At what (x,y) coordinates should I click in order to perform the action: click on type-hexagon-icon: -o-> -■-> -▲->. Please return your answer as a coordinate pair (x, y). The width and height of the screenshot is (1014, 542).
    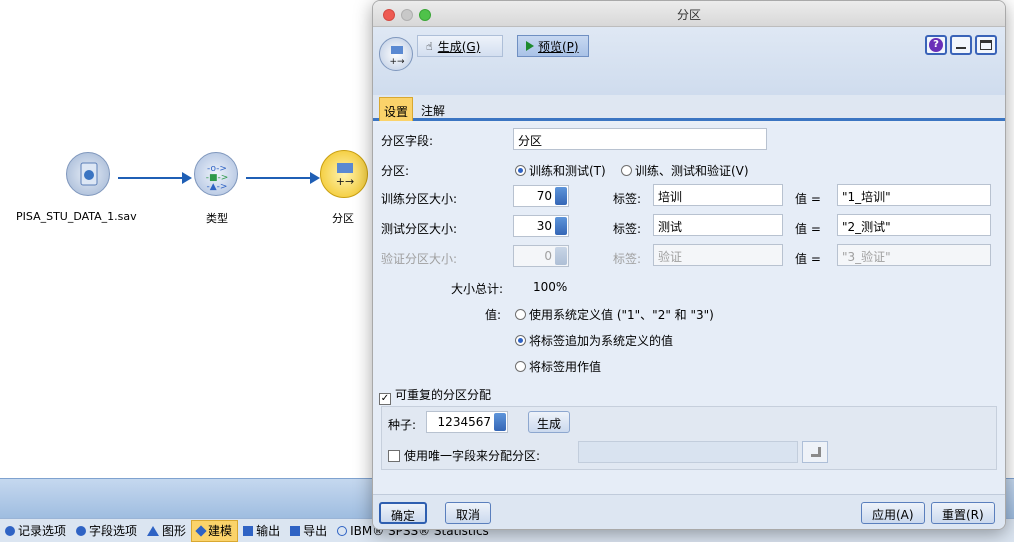
    Looking at the image, I should click on (216, 174).